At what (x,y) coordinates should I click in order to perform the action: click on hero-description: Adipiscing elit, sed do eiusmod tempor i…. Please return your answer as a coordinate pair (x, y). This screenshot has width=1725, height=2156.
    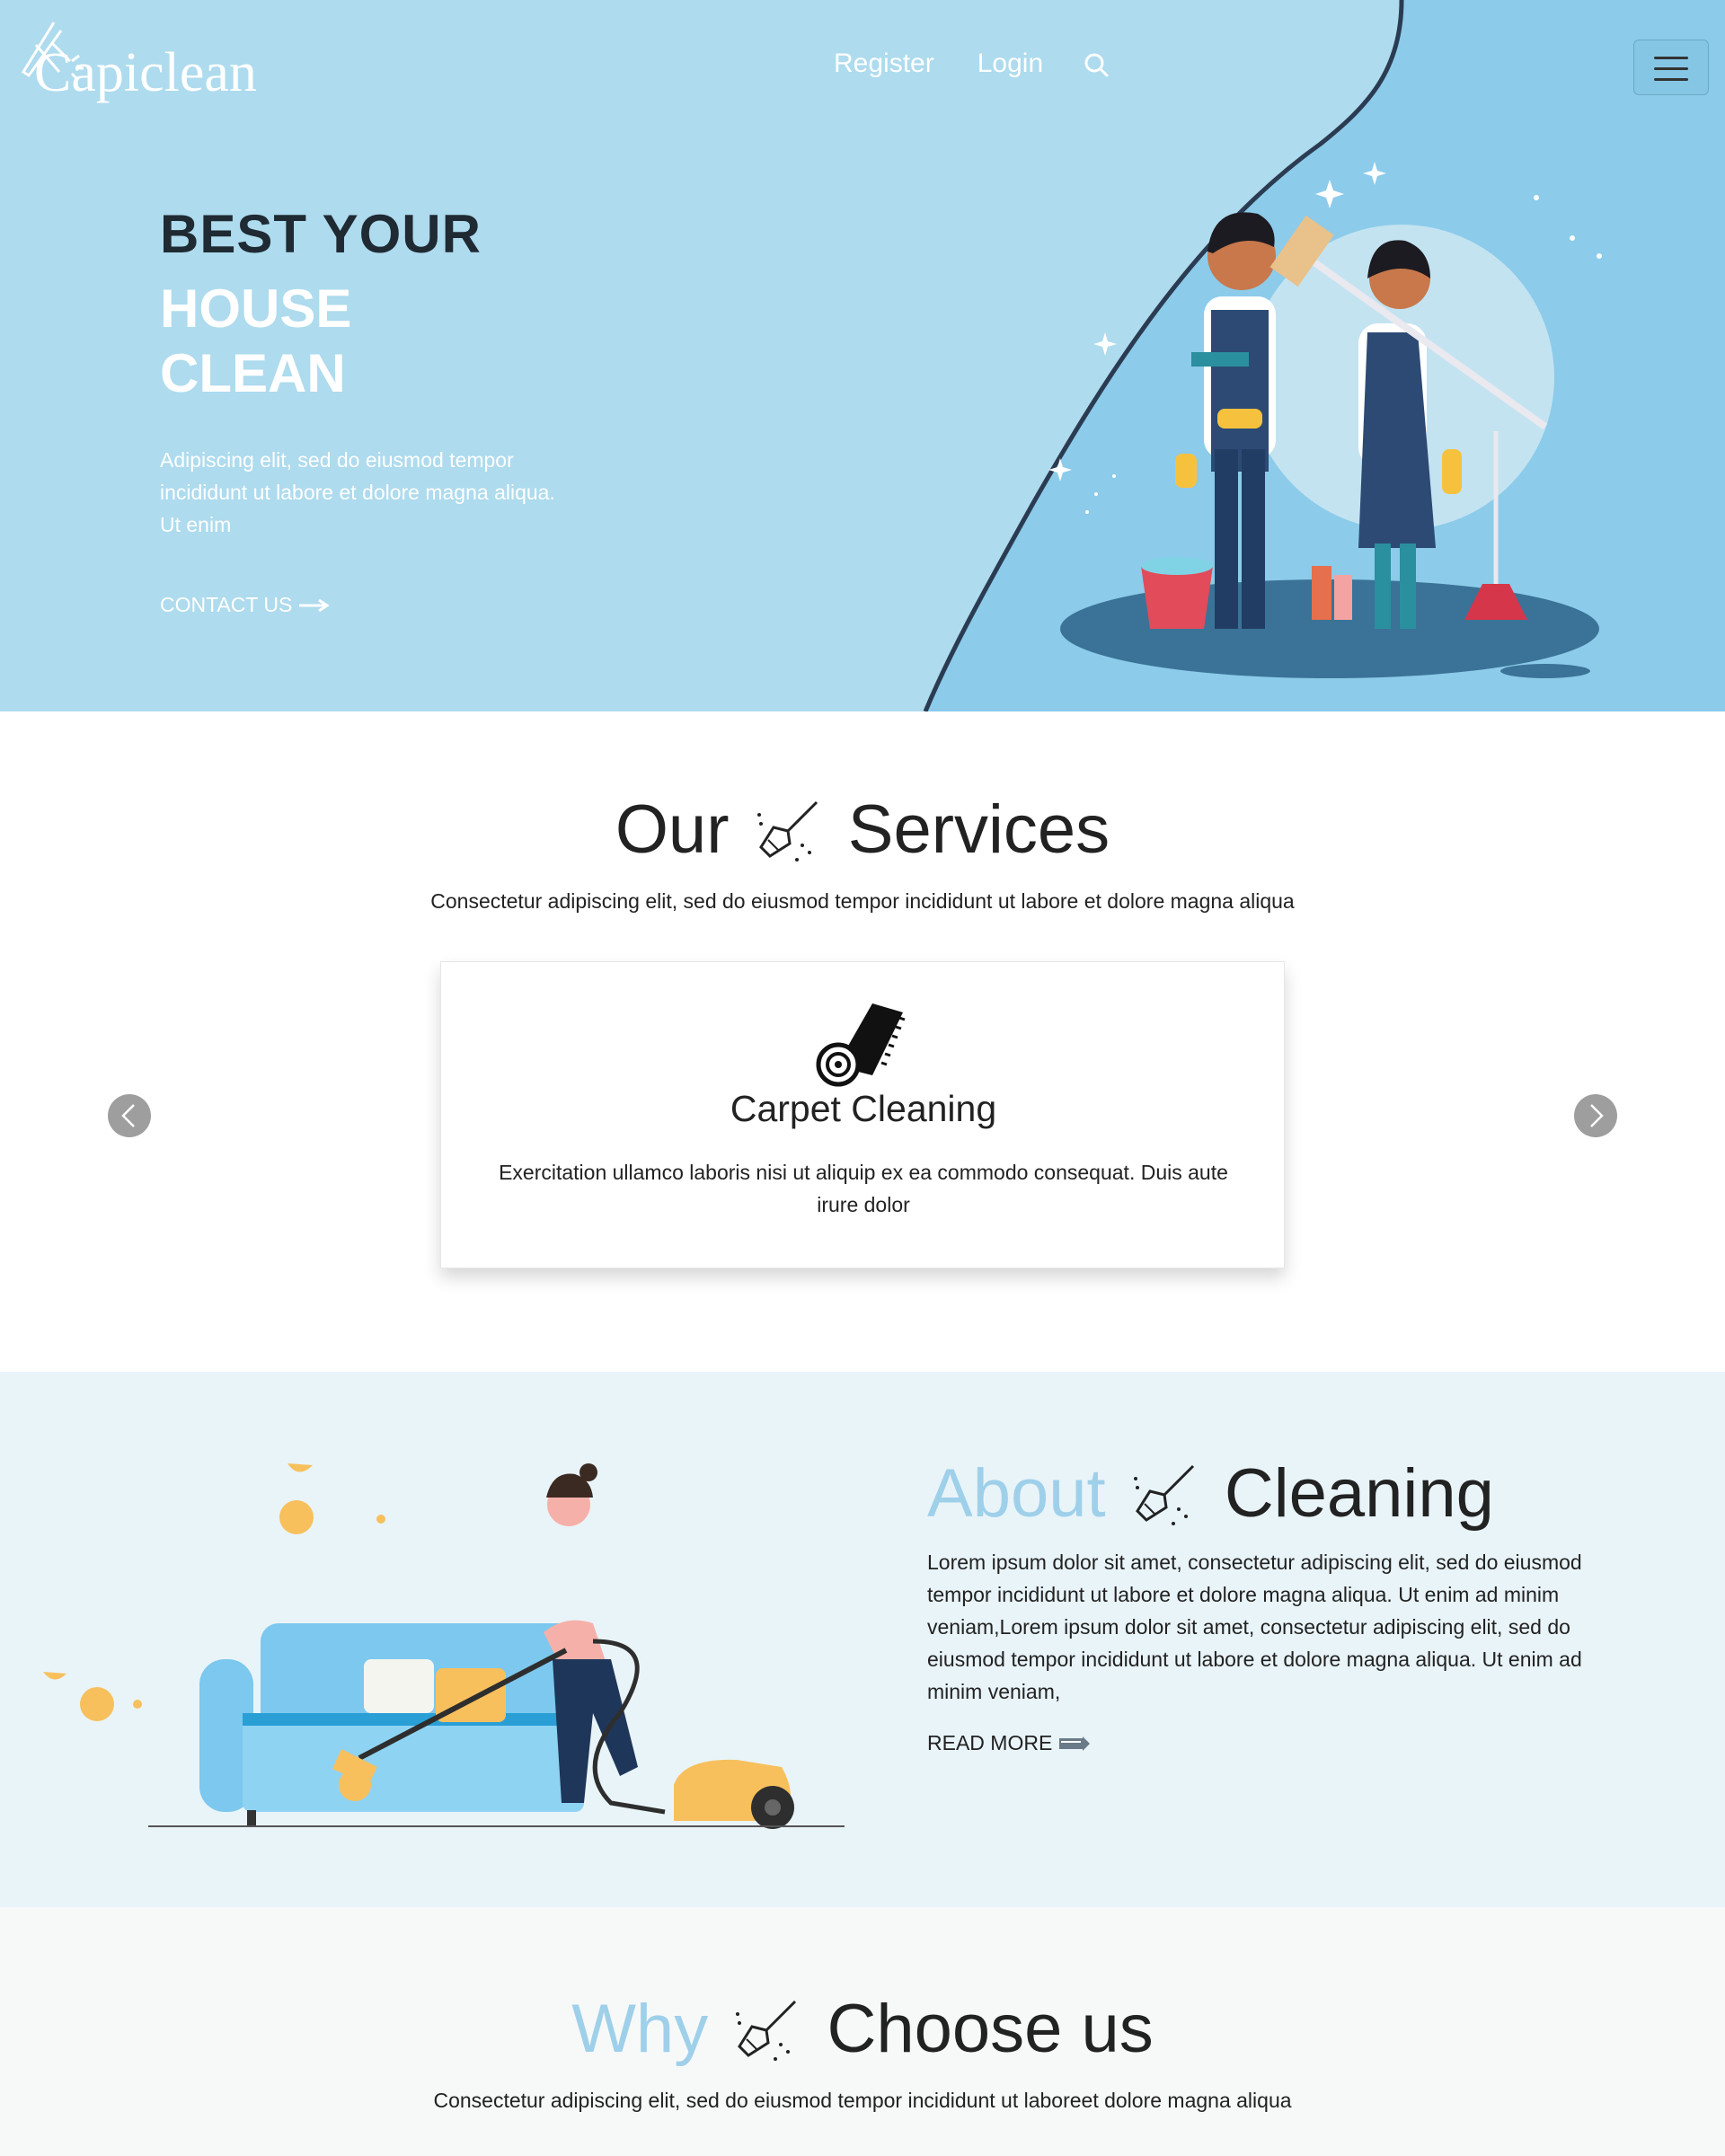
    Looking at the image, I should click on (357, 492).